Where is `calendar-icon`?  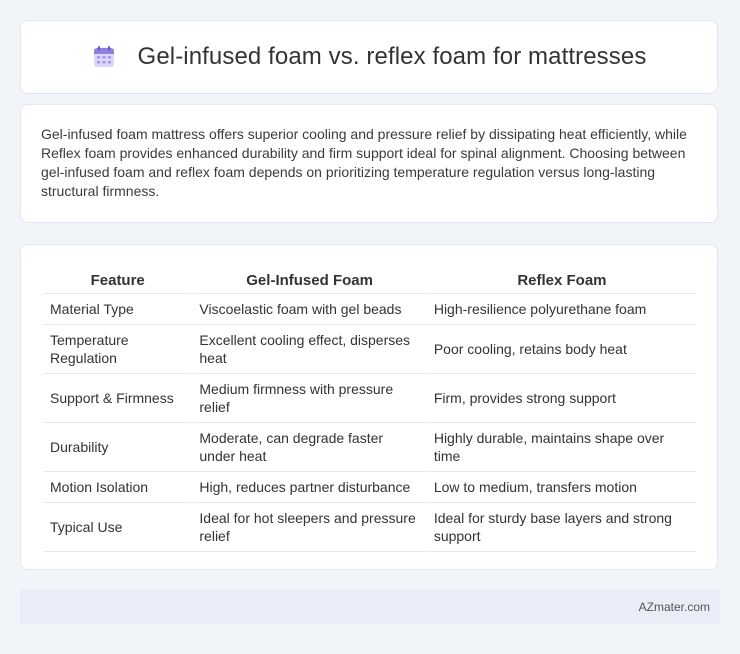
calendar-icon is located at coordinates (104, 57).